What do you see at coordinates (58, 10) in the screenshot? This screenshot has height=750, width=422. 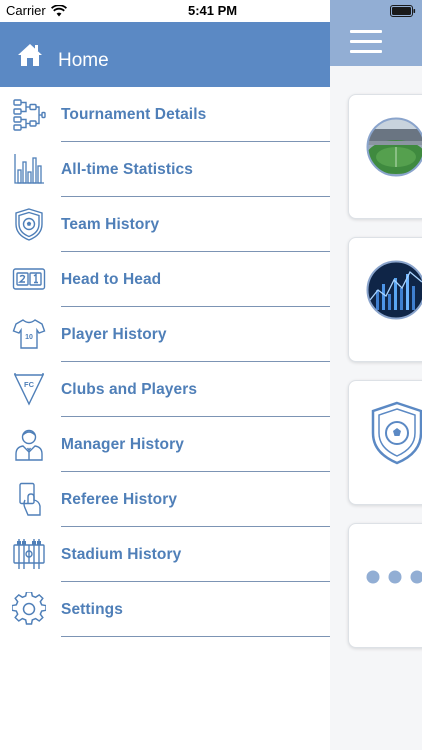 I see `wifi-icon` at bounding box center [58, 10].